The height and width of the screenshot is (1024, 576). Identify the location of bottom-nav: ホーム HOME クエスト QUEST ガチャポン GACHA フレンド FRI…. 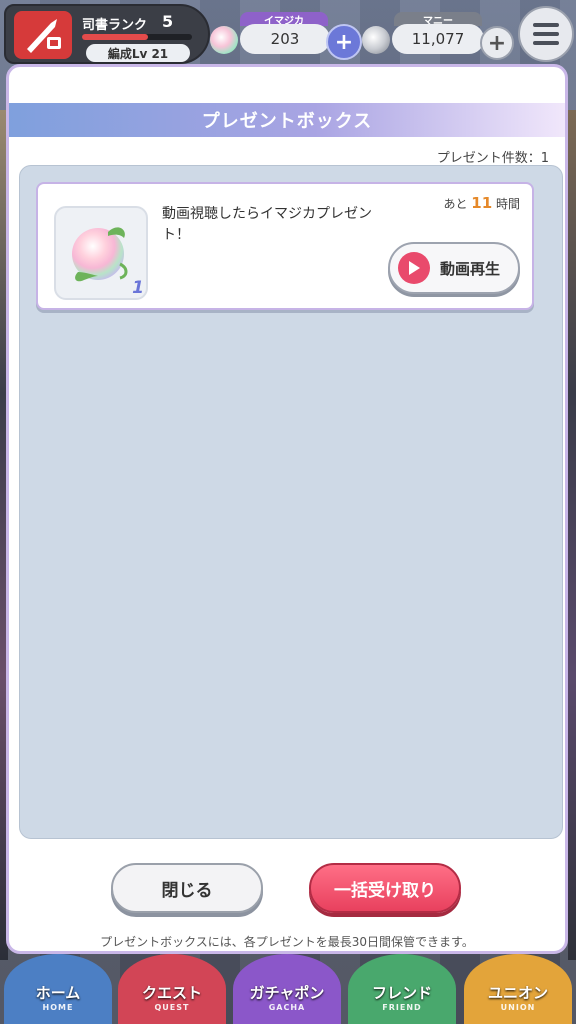
(288, 989).